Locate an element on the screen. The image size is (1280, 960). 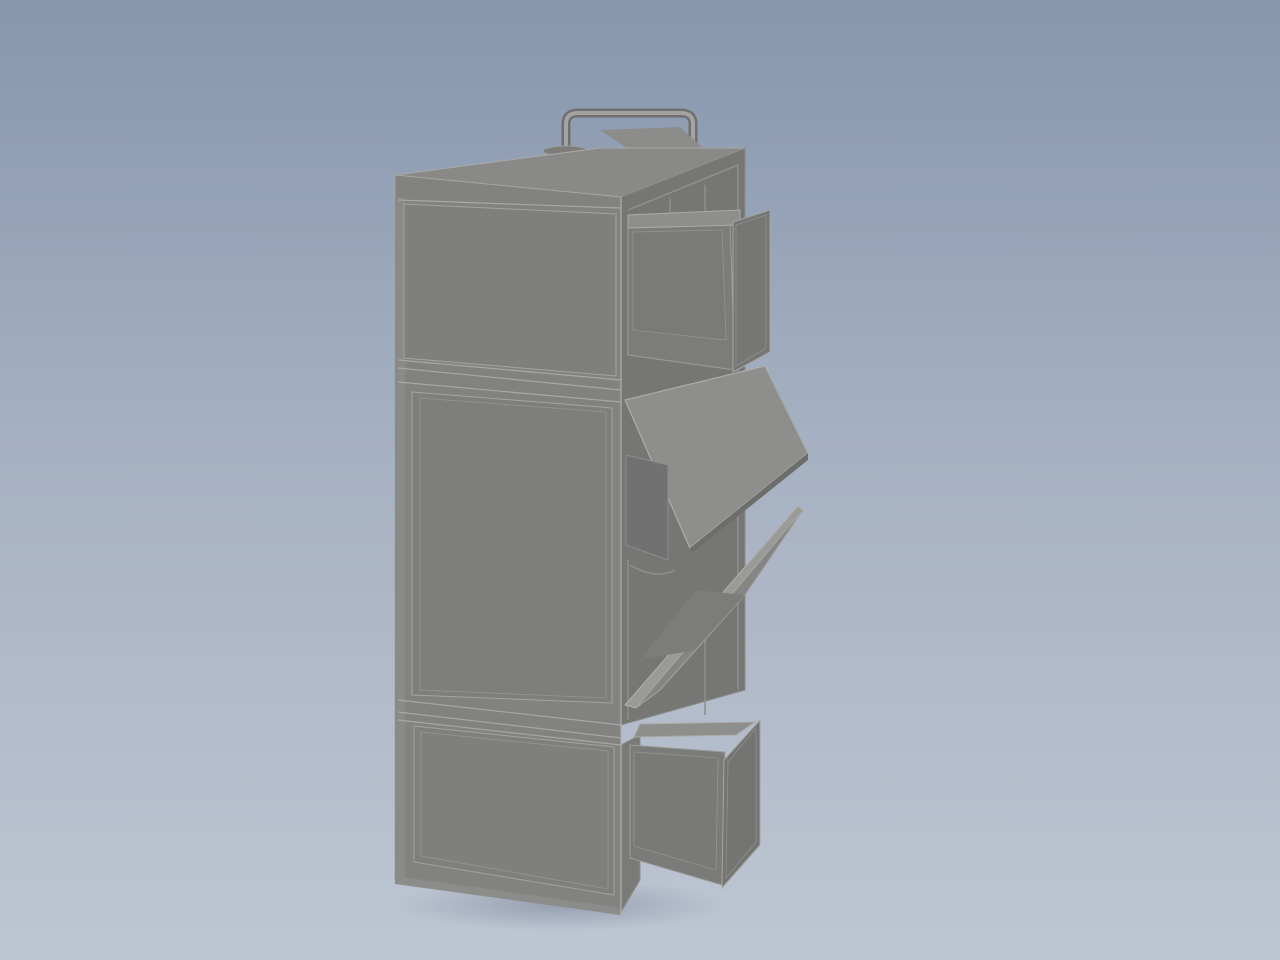
bottom-drawer is located at coordinates (695, 804).